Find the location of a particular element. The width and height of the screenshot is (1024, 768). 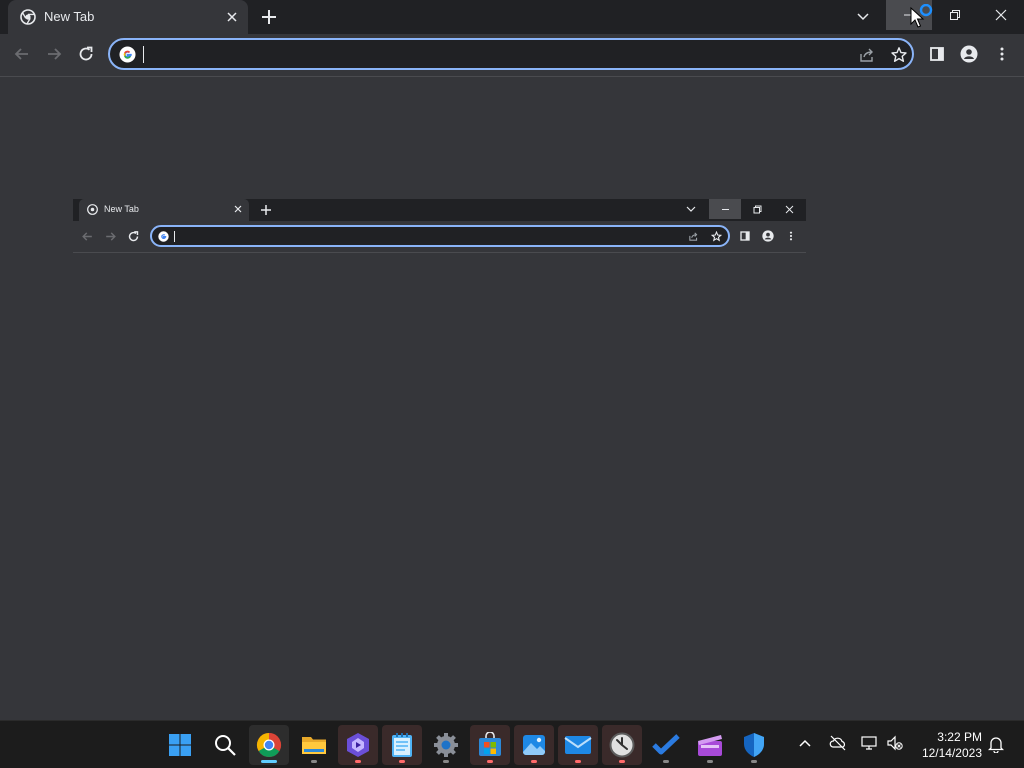

mini-bookmark-star-icon is located at coordinates (716, 236).